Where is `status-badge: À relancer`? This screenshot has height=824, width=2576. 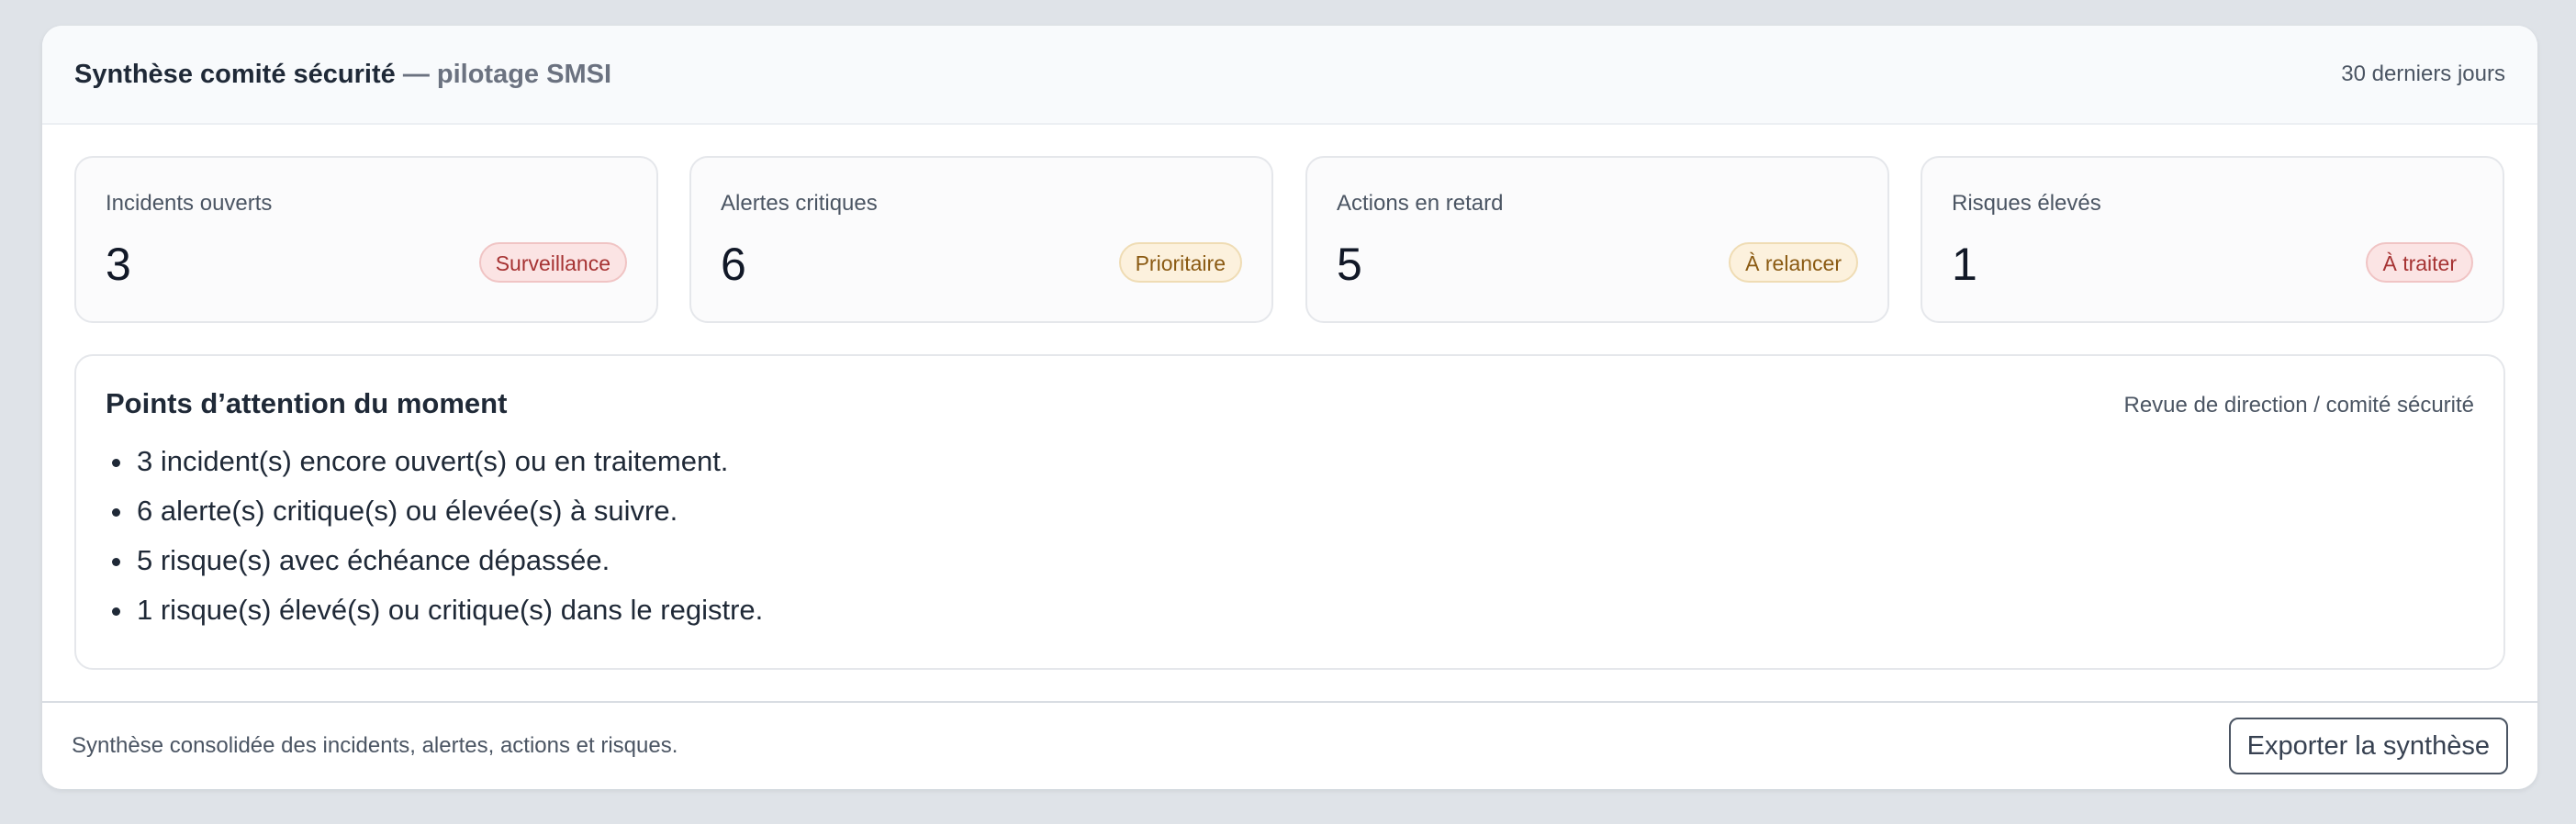 status-badge: À relancer is located at coordinates (1793, 262).